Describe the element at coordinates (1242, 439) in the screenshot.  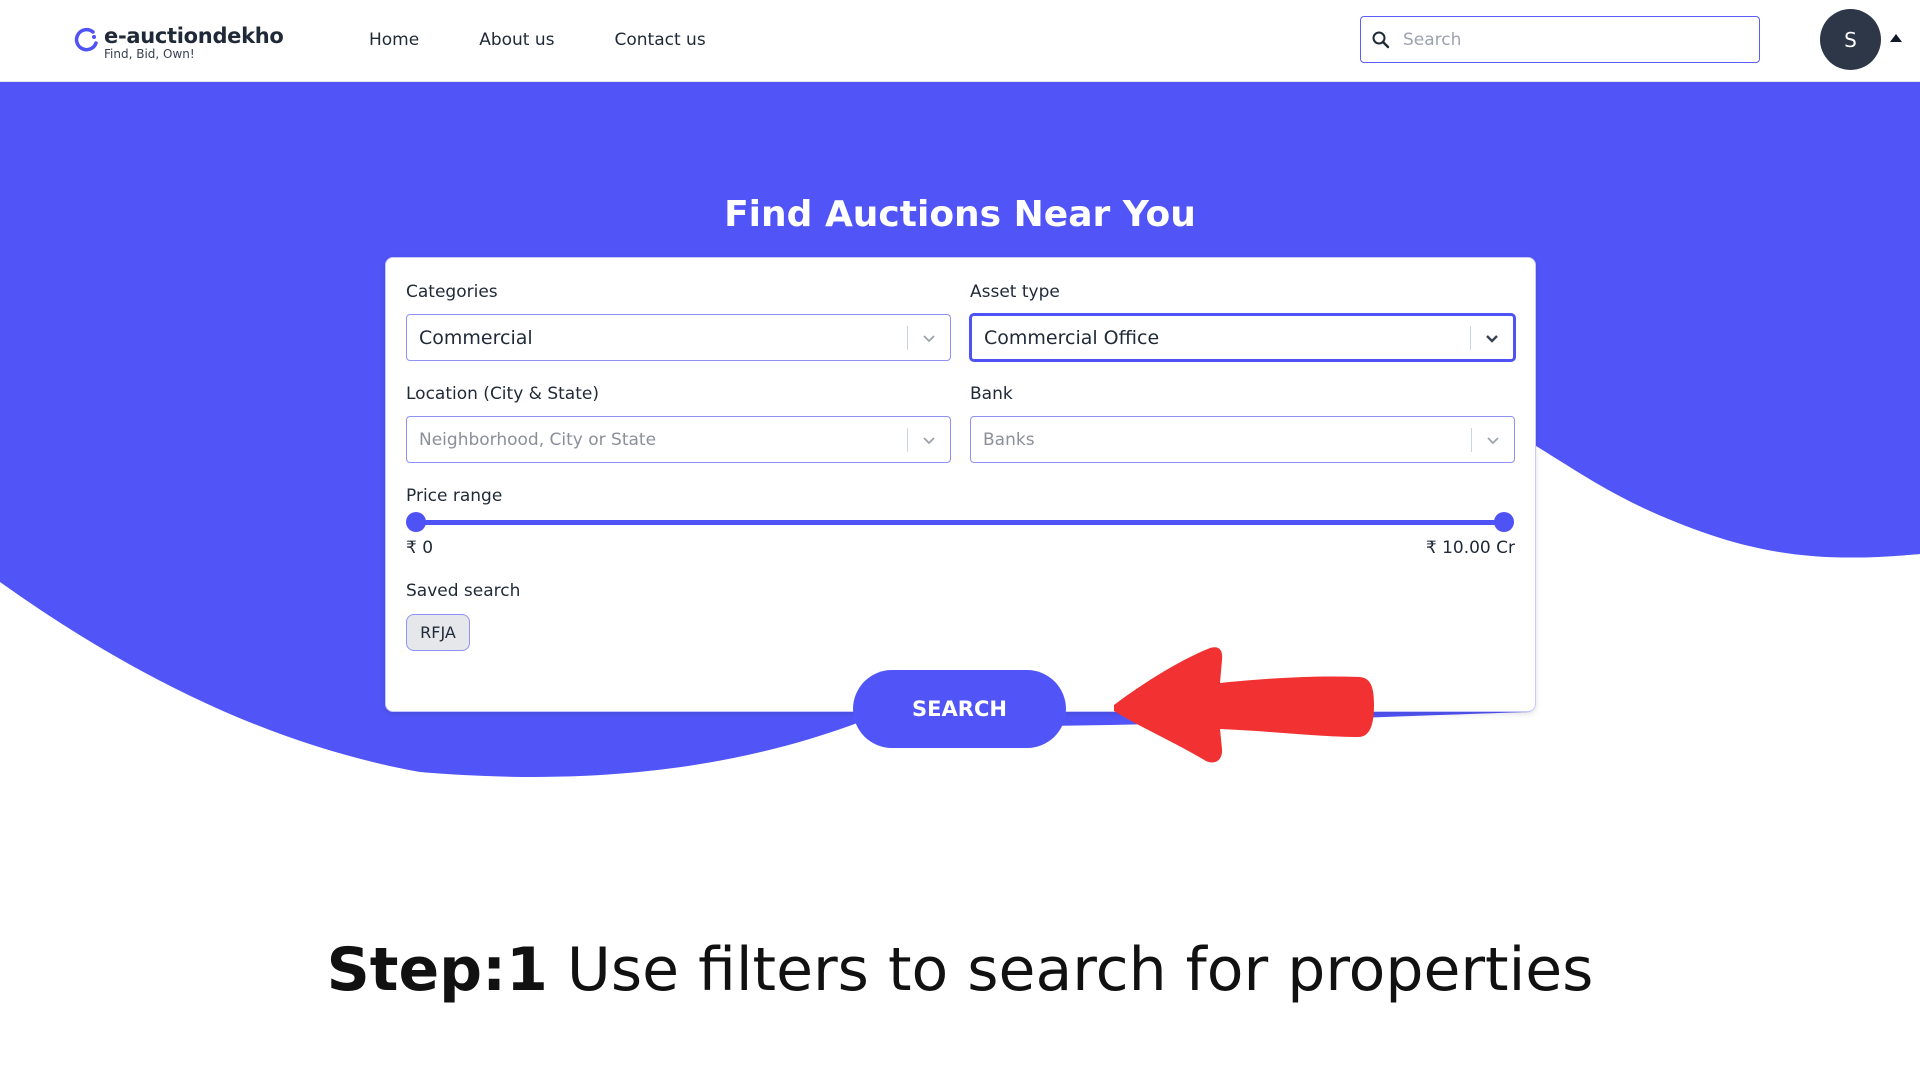
I see `bank-select: Banks` at that location.